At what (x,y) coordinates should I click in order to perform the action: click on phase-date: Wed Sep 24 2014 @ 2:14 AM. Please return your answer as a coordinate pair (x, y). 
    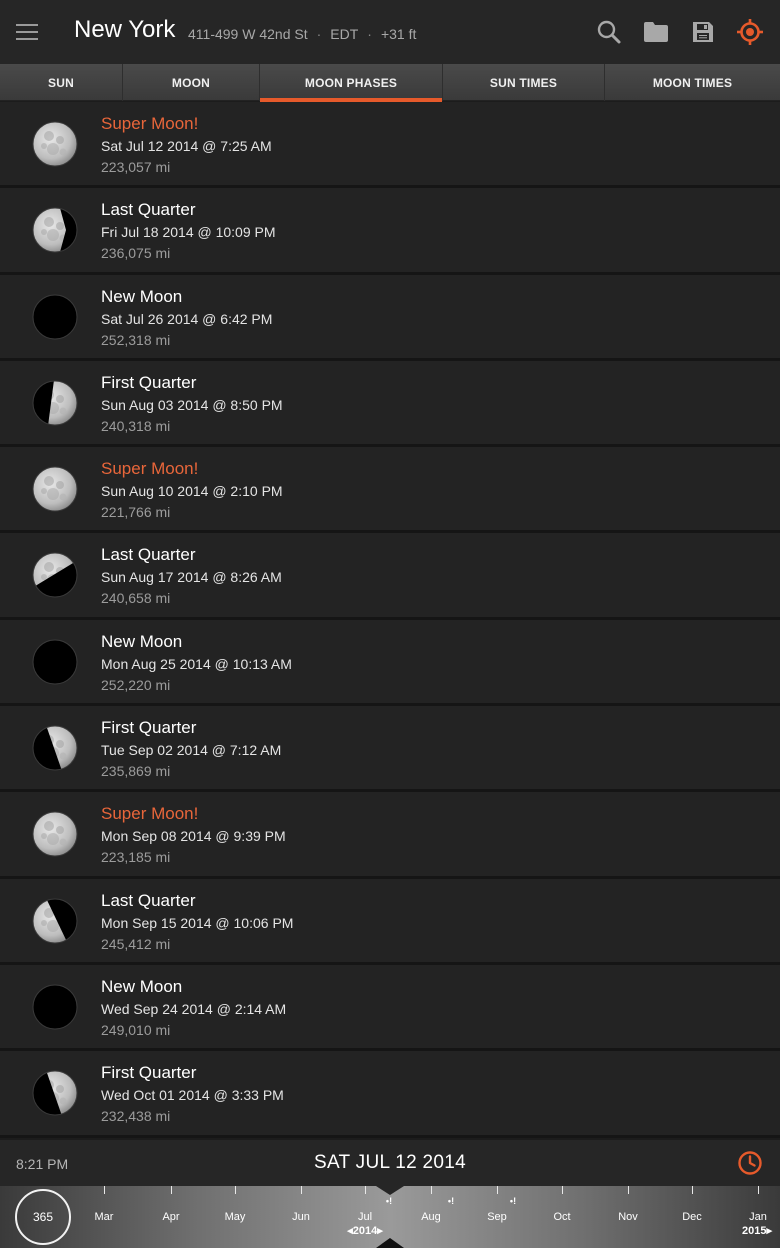
    Looking at the image, I should click on (194, 1008).